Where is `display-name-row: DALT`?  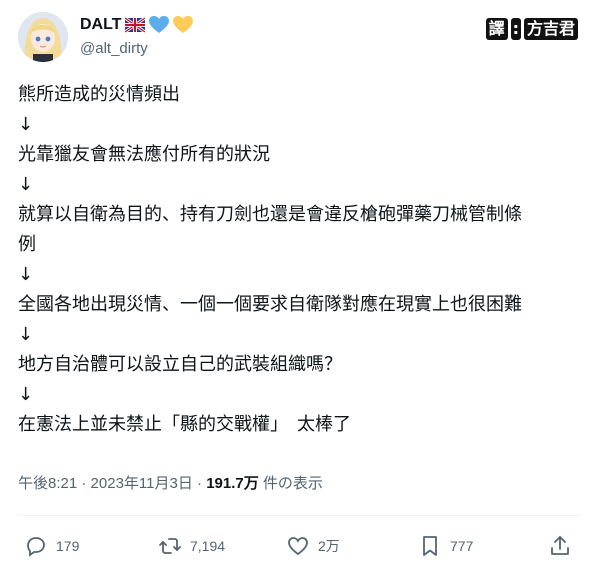 display-name-row: DALT is located at coordinates (137, 25).